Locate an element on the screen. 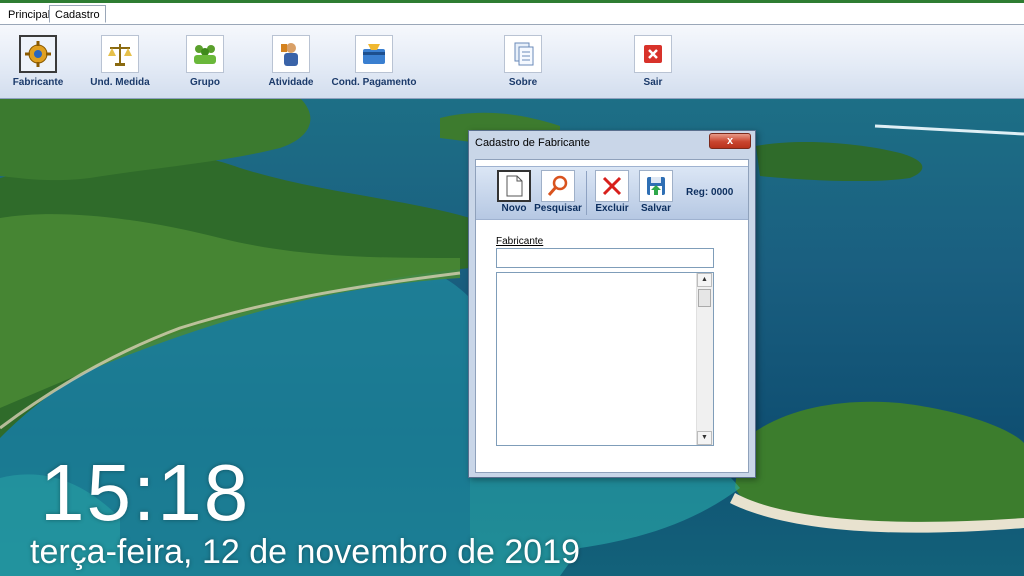 The width and height of the screenshot is (1024, 576). exit-icon is located at coordinates (653, 54).